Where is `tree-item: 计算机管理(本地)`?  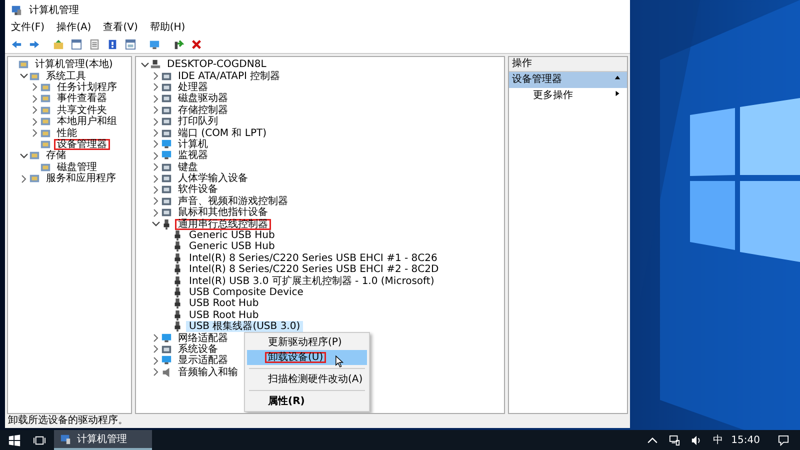 tree-item: 计算机管理(本地) is located at coordinates (74, 64).